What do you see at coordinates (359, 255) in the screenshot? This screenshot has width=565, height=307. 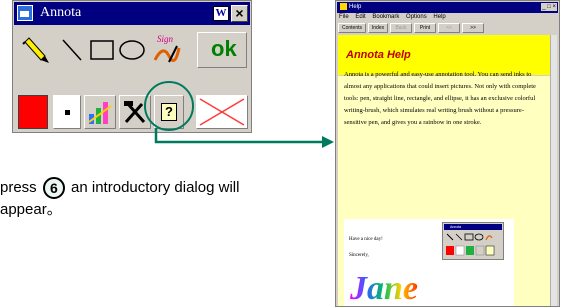 I see `inset-line2: Sincerely,` at bounding box center [359, 255].